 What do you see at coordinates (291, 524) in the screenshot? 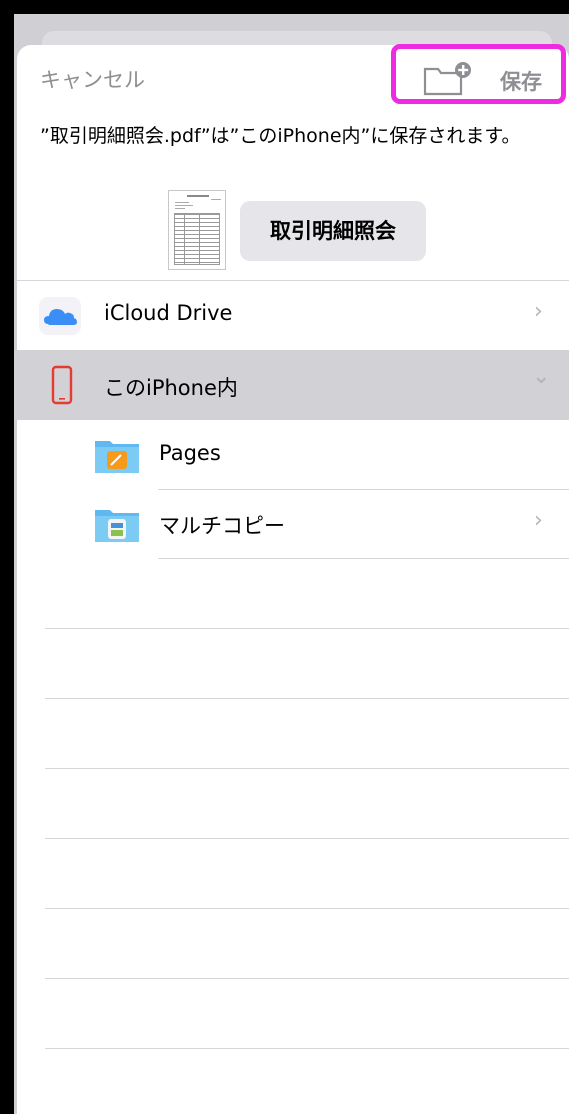
I see `folder-row-multicopy: マルチコピー ›` at bounding box center [291, 524].